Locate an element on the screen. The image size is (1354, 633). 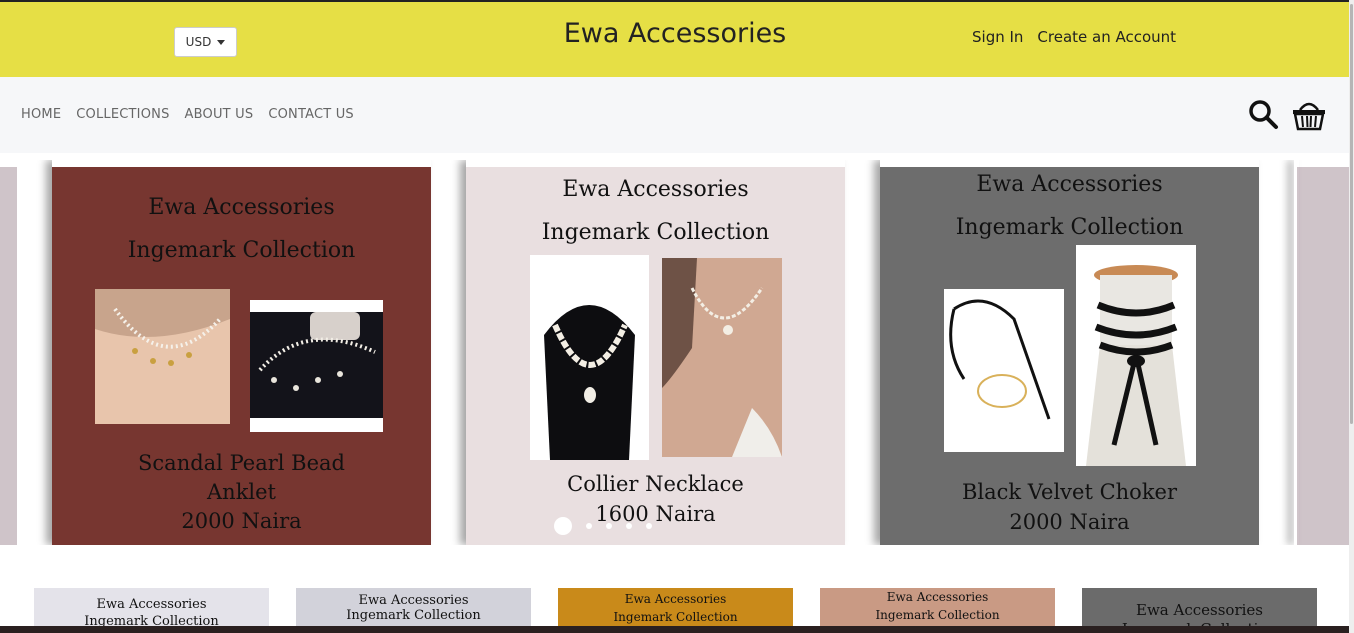
scrollbar-thumb is located at coordinates (1351, 214).